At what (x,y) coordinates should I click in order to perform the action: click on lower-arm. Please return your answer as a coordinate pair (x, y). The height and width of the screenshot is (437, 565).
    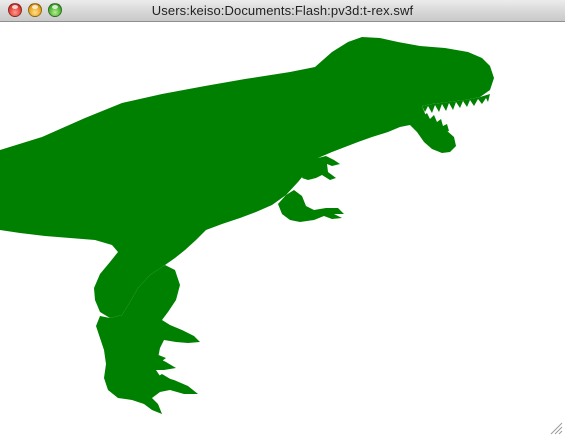
    Looking at the image, I should click on (311, 206).